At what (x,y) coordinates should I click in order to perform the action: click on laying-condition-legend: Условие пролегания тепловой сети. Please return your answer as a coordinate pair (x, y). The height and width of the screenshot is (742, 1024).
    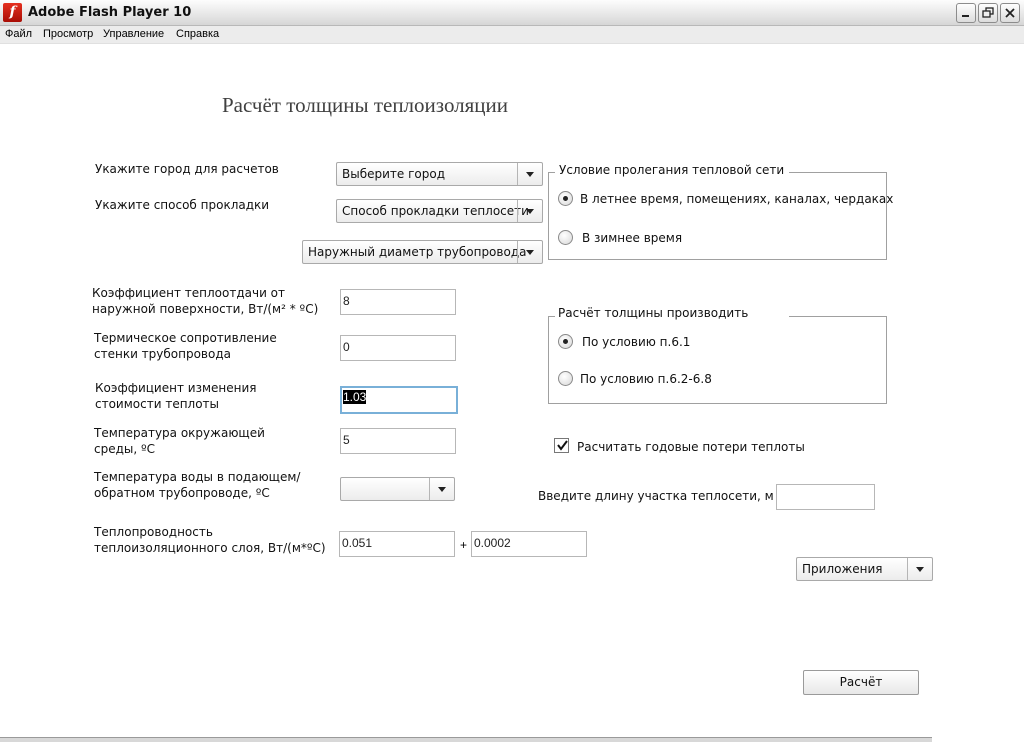
    Looking at the image, I should click on (672, 170).